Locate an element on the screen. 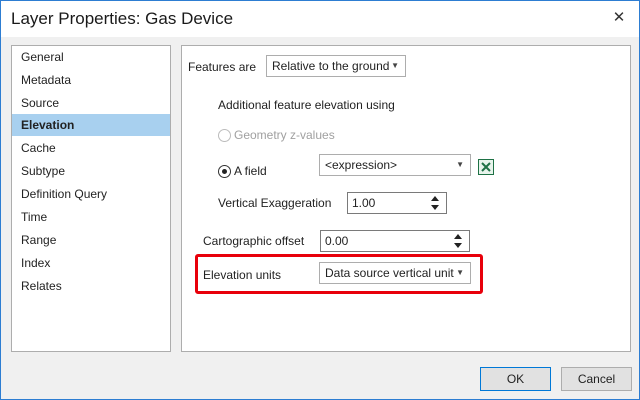 The image size is (640, 400). sidebar-item-cache: Cache is located at coordinates (91, 148).